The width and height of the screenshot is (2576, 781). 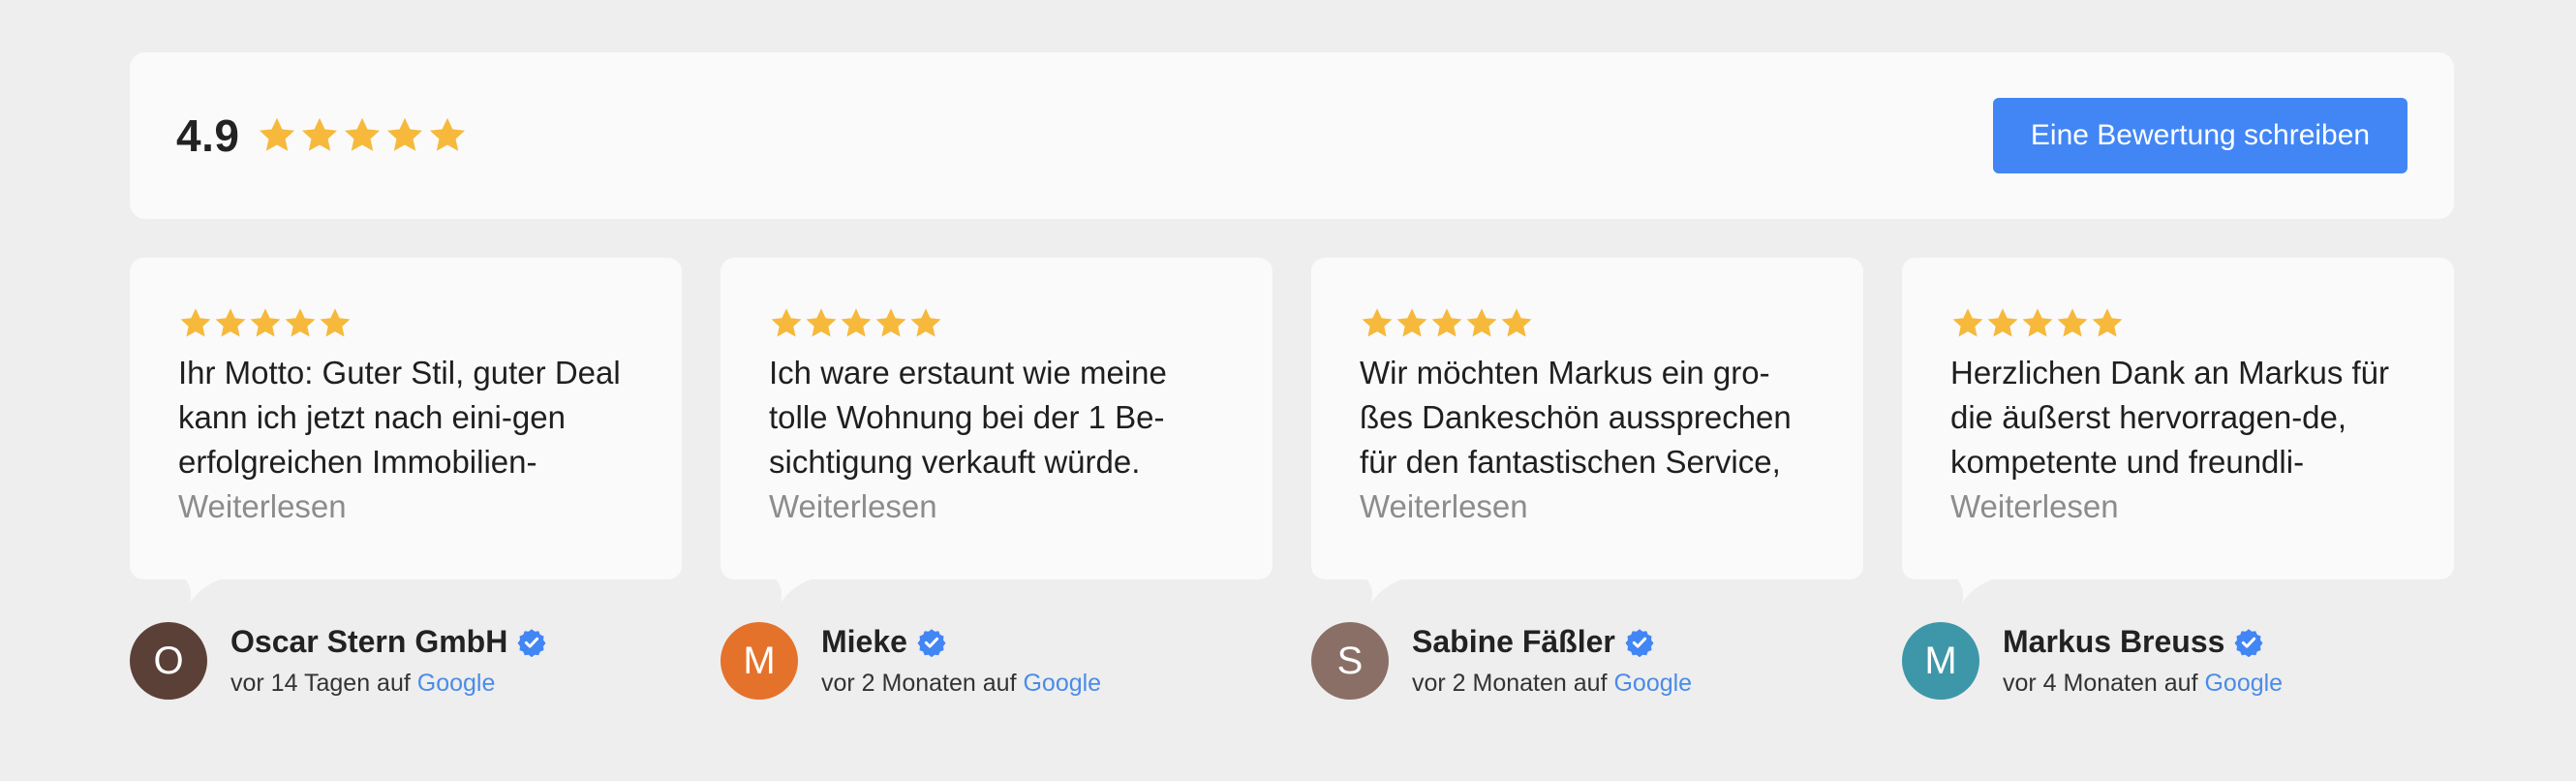 I want to click on review-time: vor 4 Monaten auf, so click(x=2100, y=683).